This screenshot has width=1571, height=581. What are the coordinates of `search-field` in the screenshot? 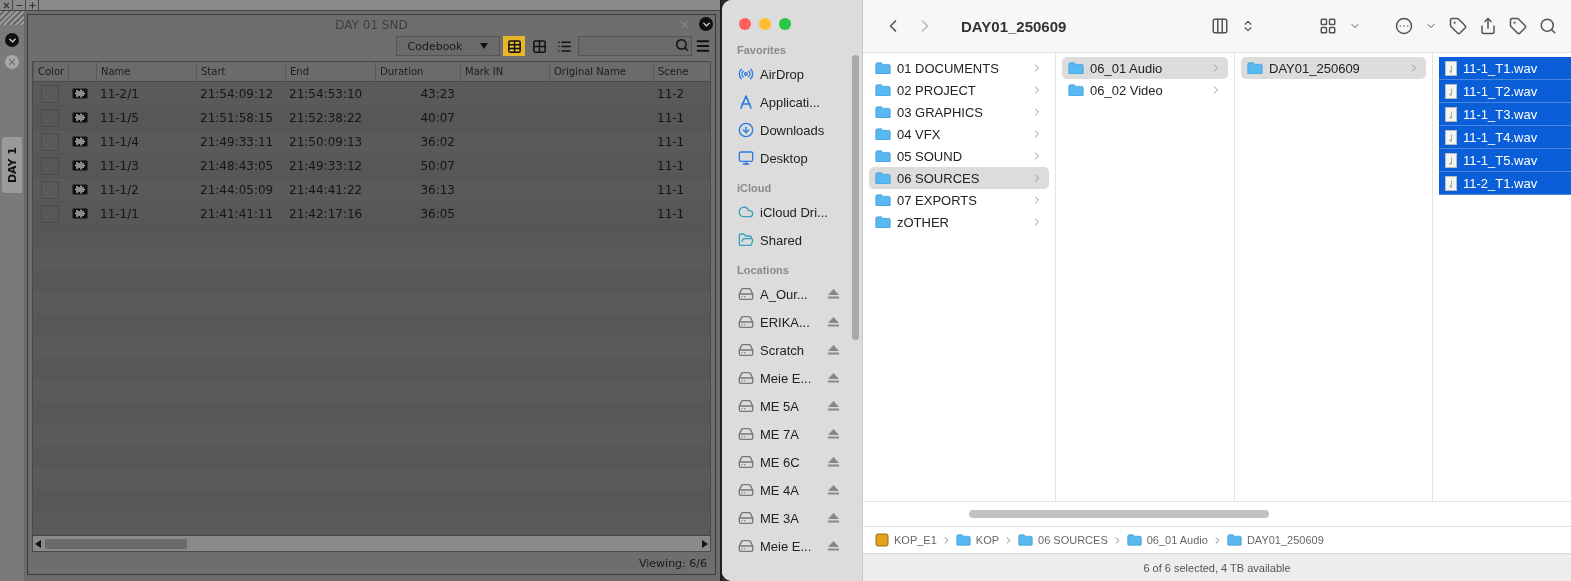 It's located at (635, 46).